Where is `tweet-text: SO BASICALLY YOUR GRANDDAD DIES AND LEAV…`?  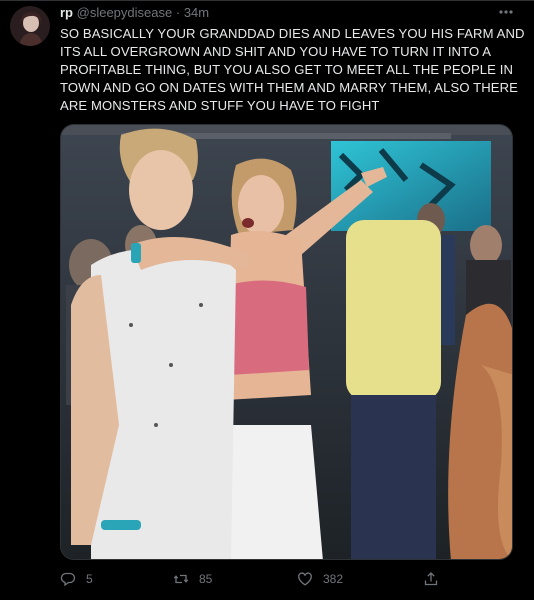
tweet-text: SO BASICALLY YOUR GRANDDAD DIES AND LEAV… is located at coordinates (292, 69).